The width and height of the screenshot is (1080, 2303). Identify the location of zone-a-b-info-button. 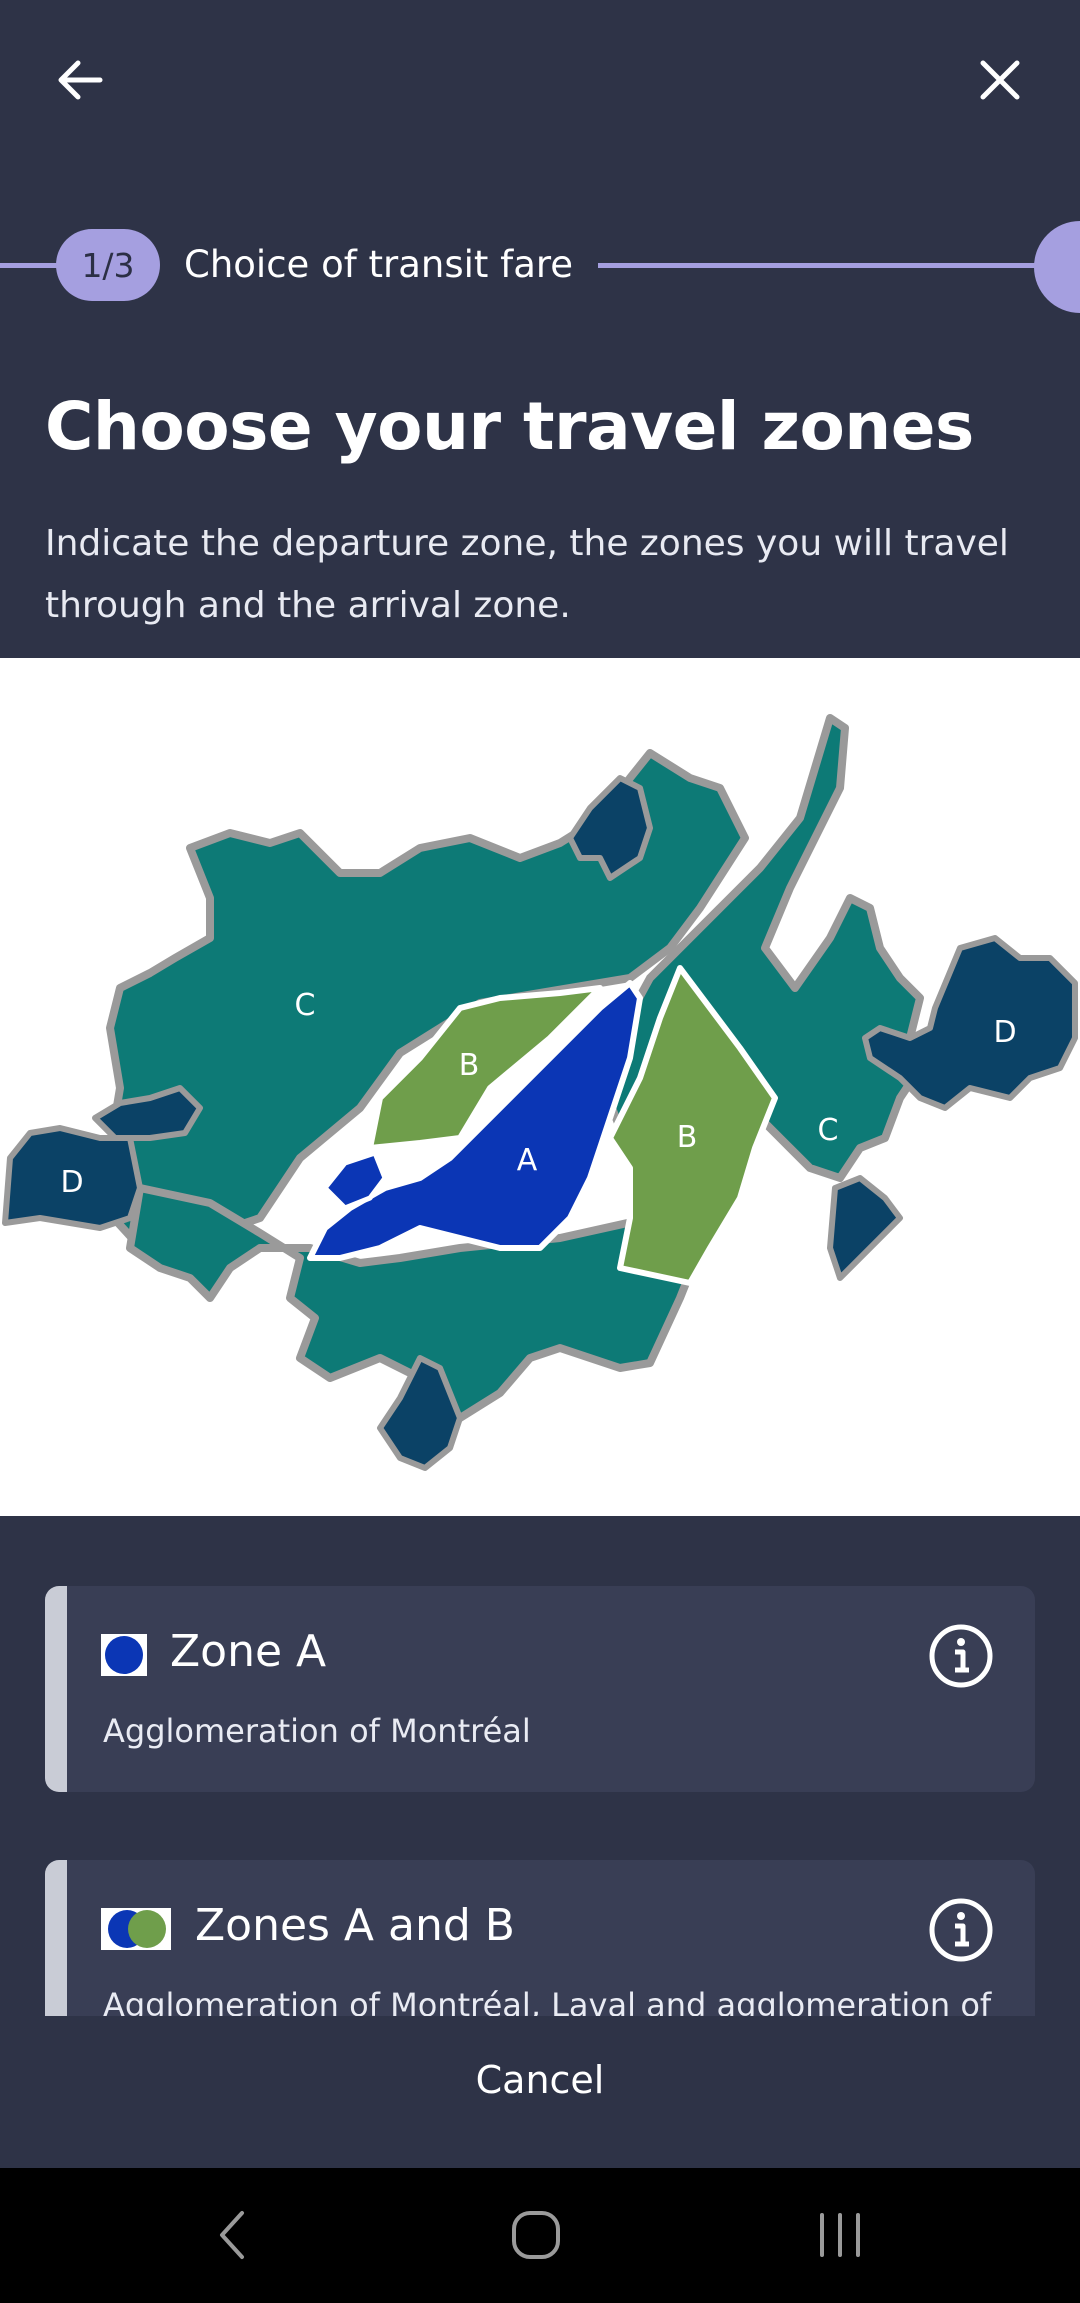
(961, 1930).